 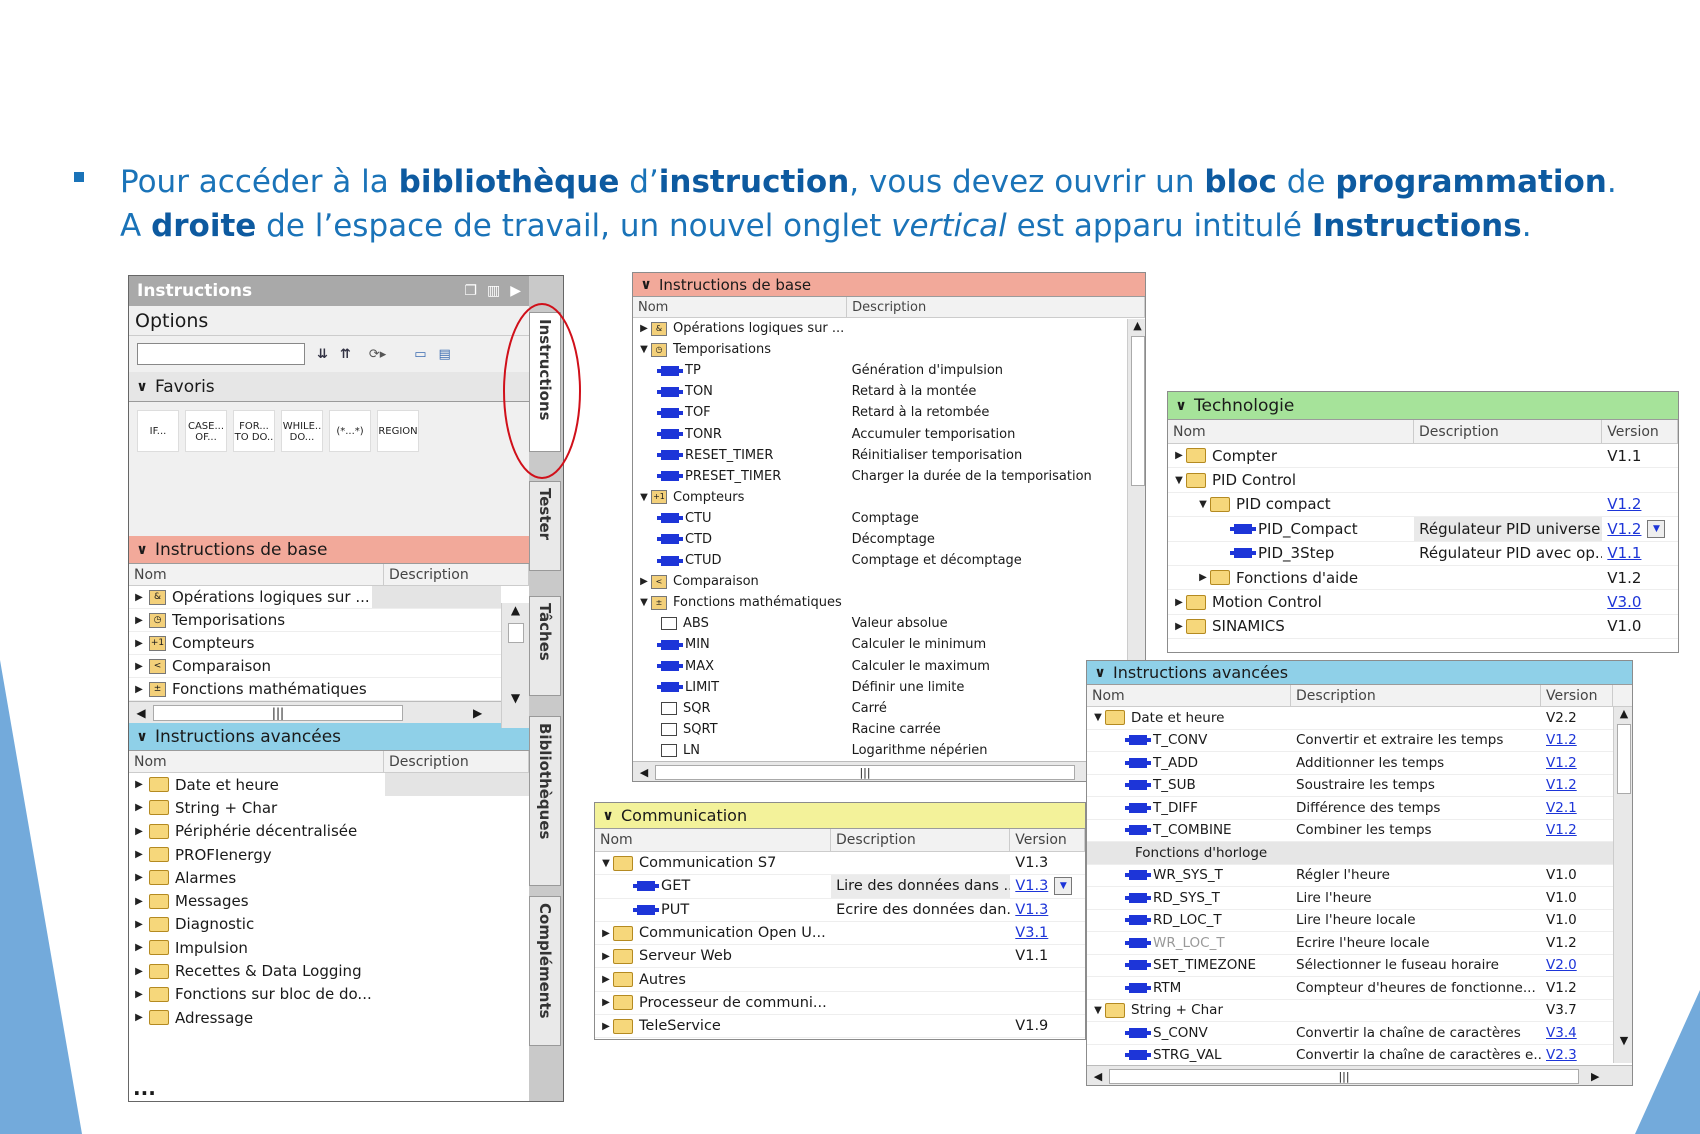 I want to click on tab-tester: Tester, so click(x=545, y=526).